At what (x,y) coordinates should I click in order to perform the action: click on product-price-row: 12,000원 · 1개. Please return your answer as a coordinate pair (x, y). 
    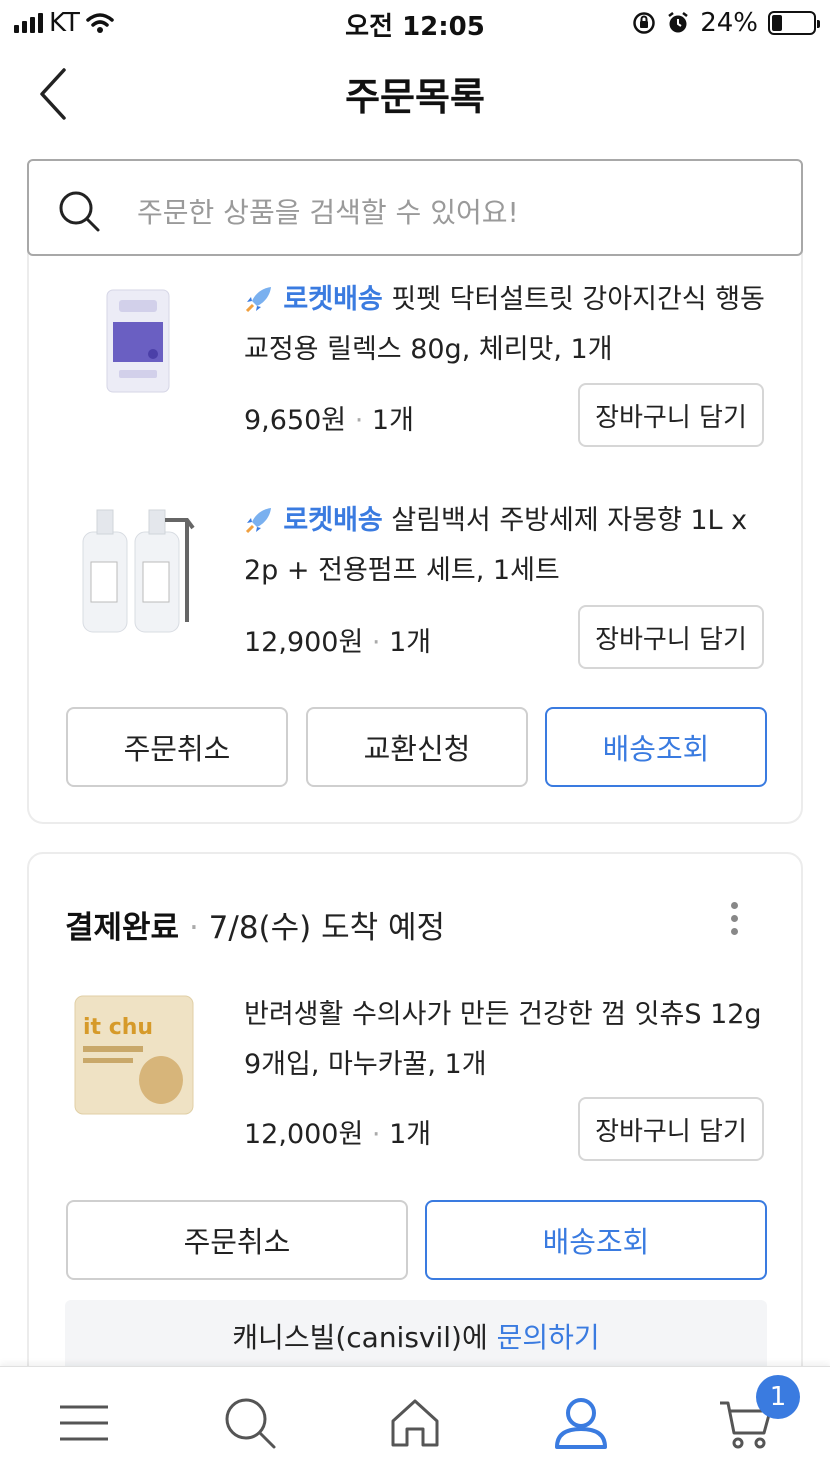
    Looking at the image, I should click on (337, 1131).